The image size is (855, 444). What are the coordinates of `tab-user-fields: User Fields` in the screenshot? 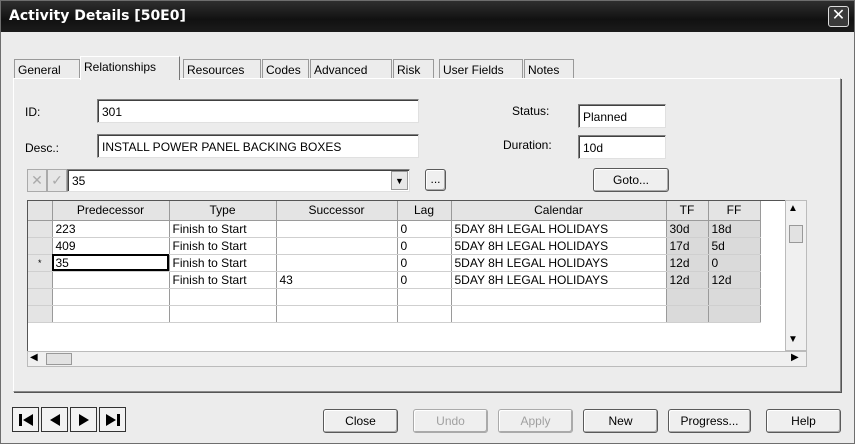 It's located at (481, 69).